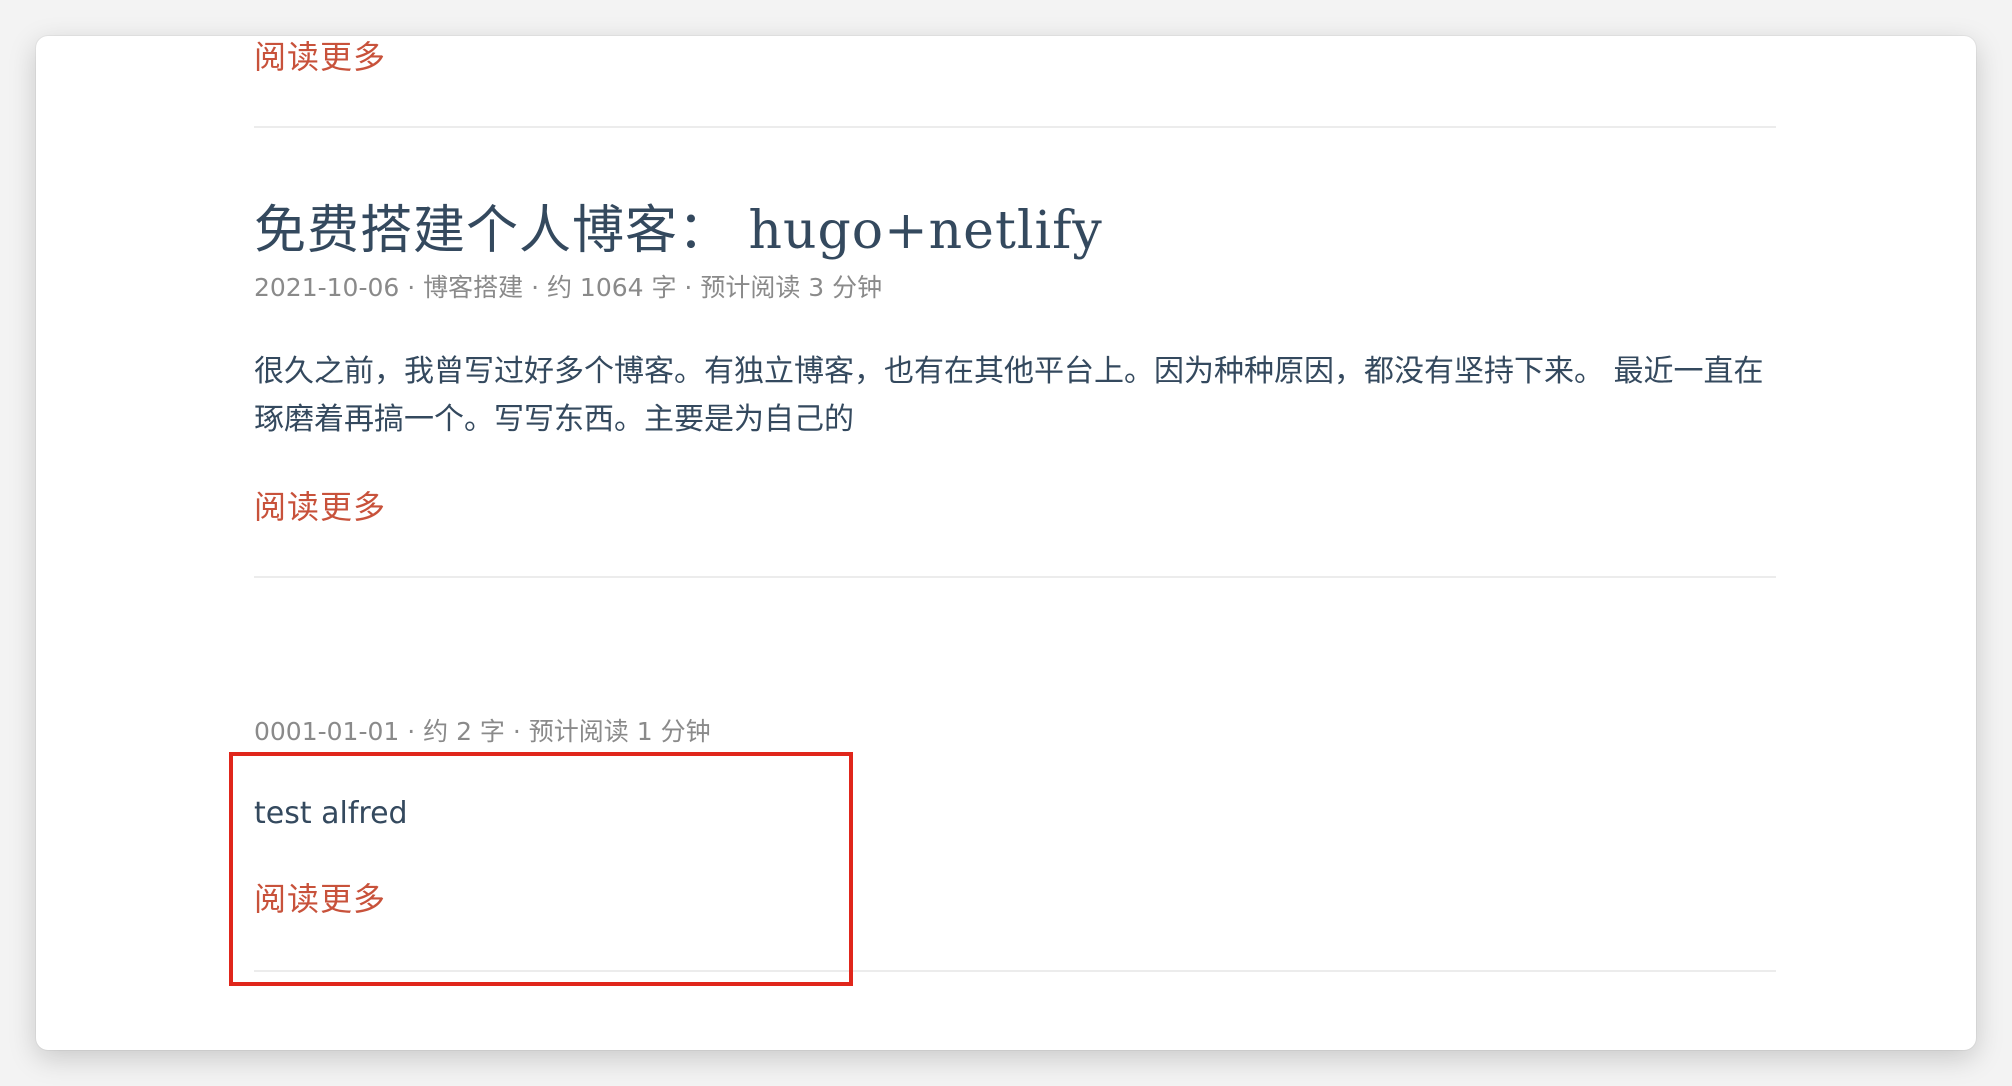  Describe the element at coordinates (482, 731) in the screenshot. I see `post-meta: 0001-01-01 · 约 2 字 · 预计阅读 1 分钟` at that location.